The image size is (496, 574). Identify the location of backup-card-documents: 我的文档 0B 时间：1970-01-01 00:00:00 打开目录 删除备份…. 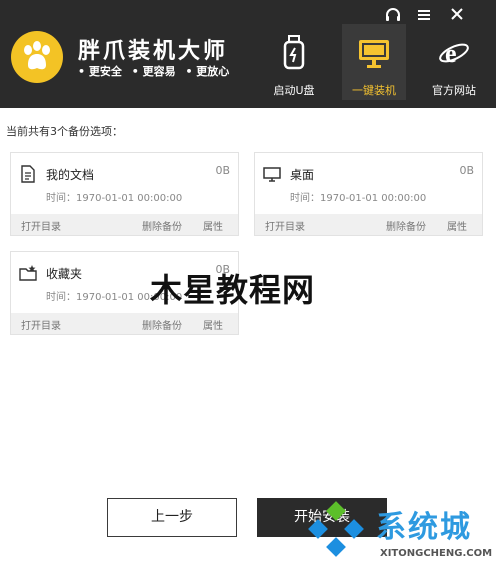
(124, 194).